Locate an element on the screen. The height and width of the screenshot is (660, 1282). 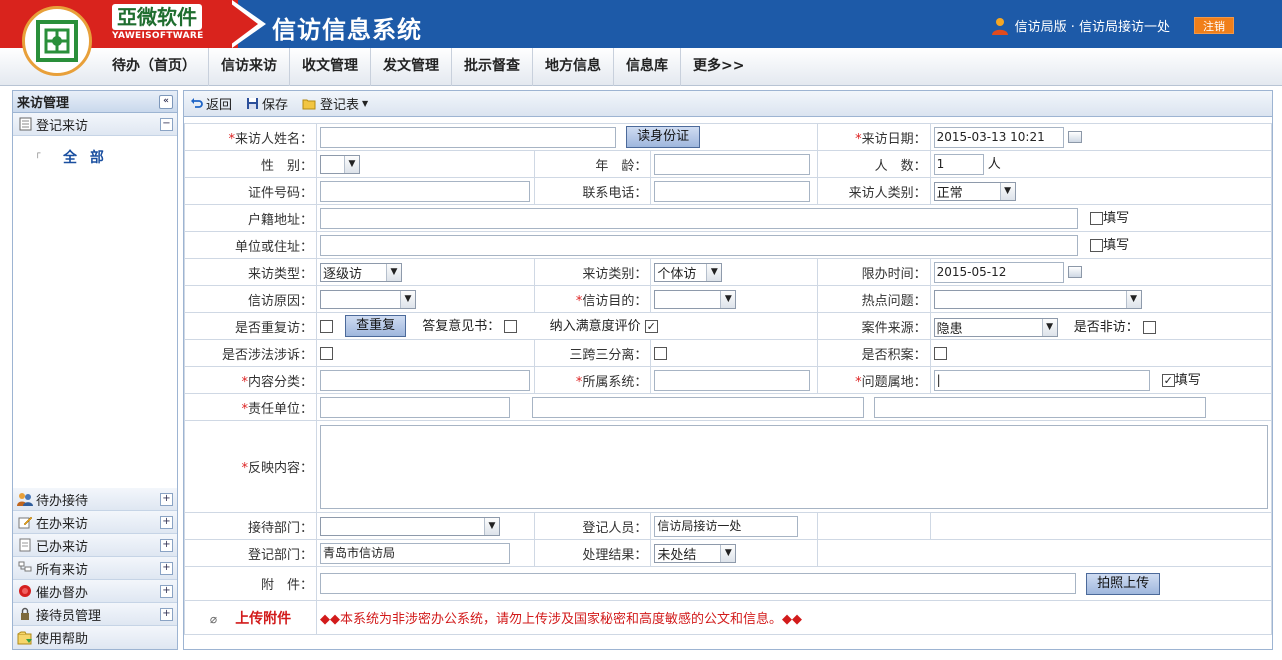
hukou-fill-checkbox is located at coordinates (1097, 218).